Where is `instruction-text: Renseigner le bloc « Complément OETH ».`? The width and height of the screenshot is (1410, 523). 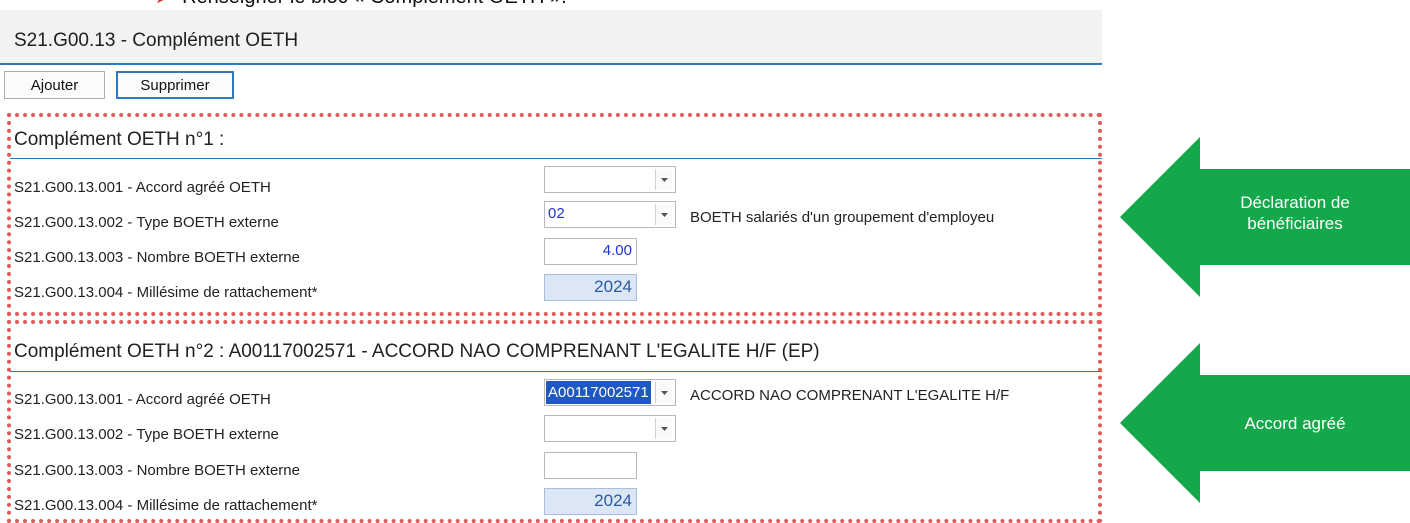 instruction-text: Renseigner le bloc « Complément OETH ». is located at coordinates (374, 4).